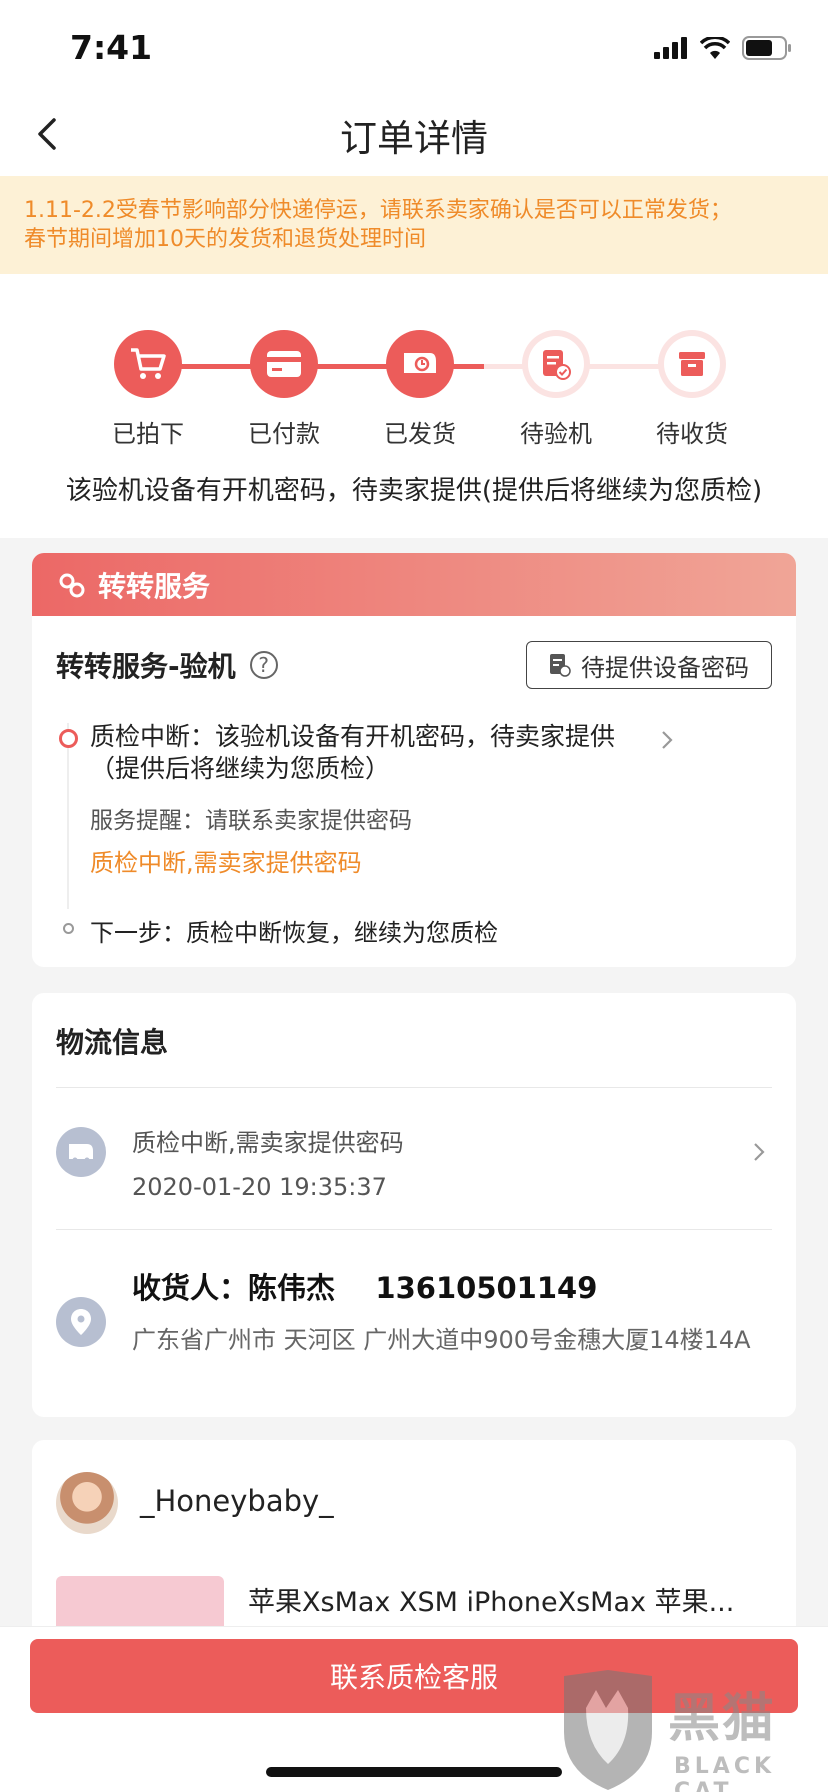  I want to click on step-receiving: 待收货, so click(692, 389).